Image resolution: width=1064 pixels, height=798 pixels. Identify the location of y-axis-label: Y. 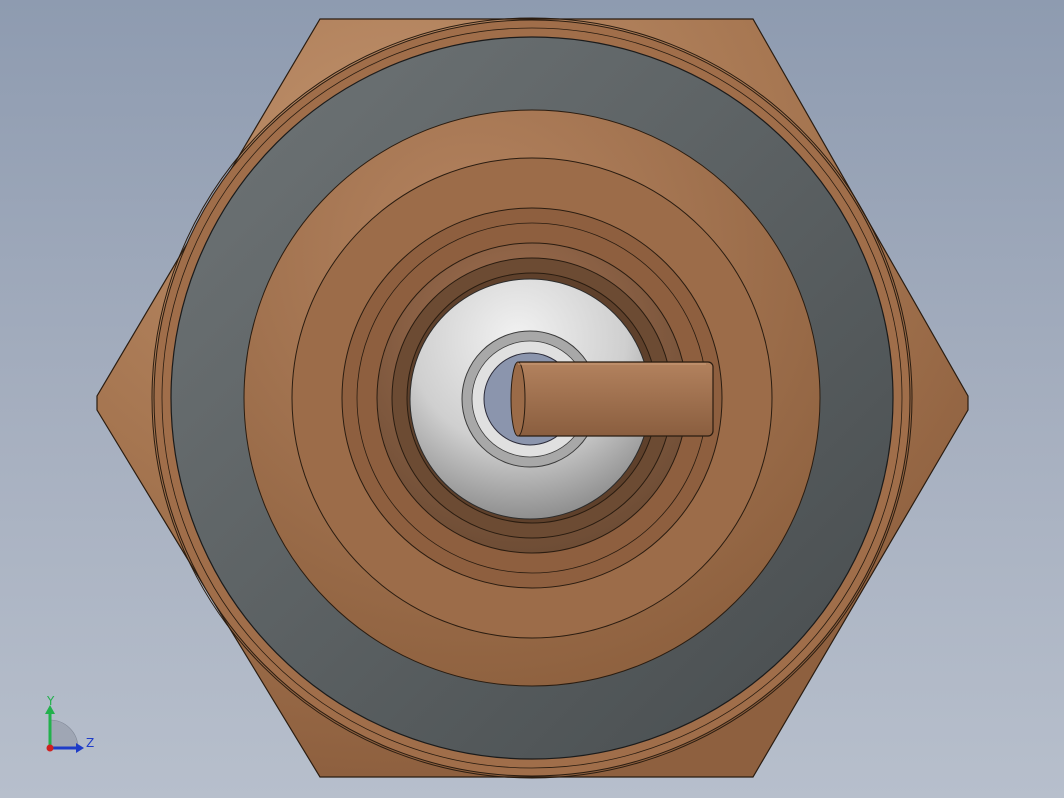
(50, 702).